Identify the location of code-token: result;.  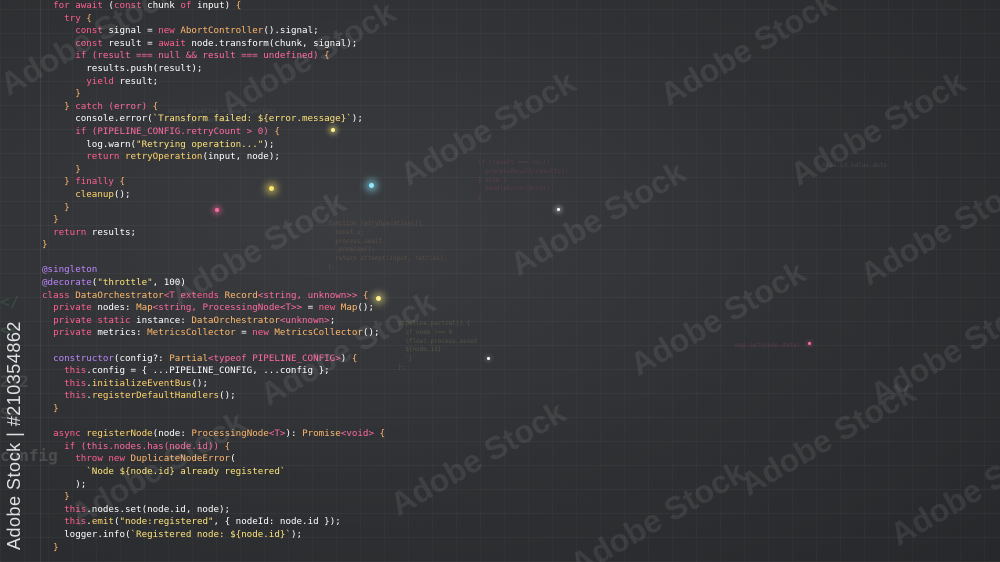
(139, 81).